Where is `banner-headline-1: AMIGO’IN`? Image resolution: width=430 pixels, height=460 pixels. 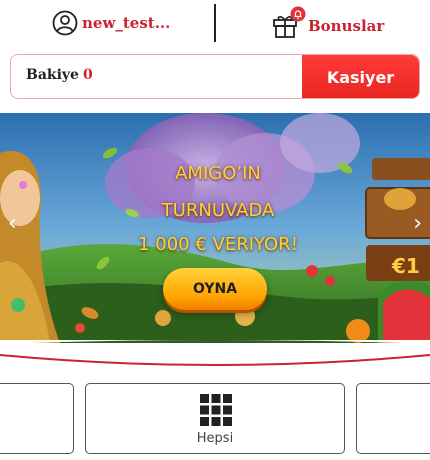
banner-headline-1: AMIGO’IN is located at coordinates (218, 173).